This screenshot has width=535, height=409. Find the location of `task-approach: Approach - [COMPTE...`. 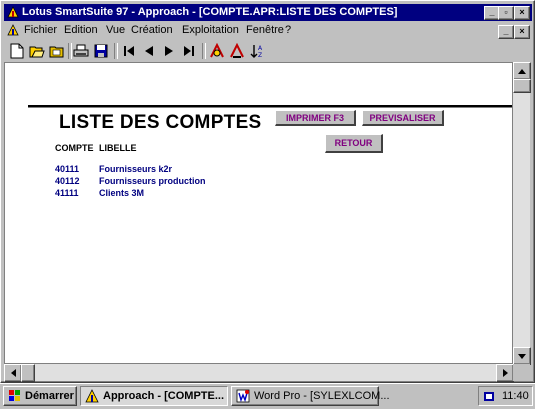

task-approach: Approach - [COMPTE... is located at coordinates (154, 396).